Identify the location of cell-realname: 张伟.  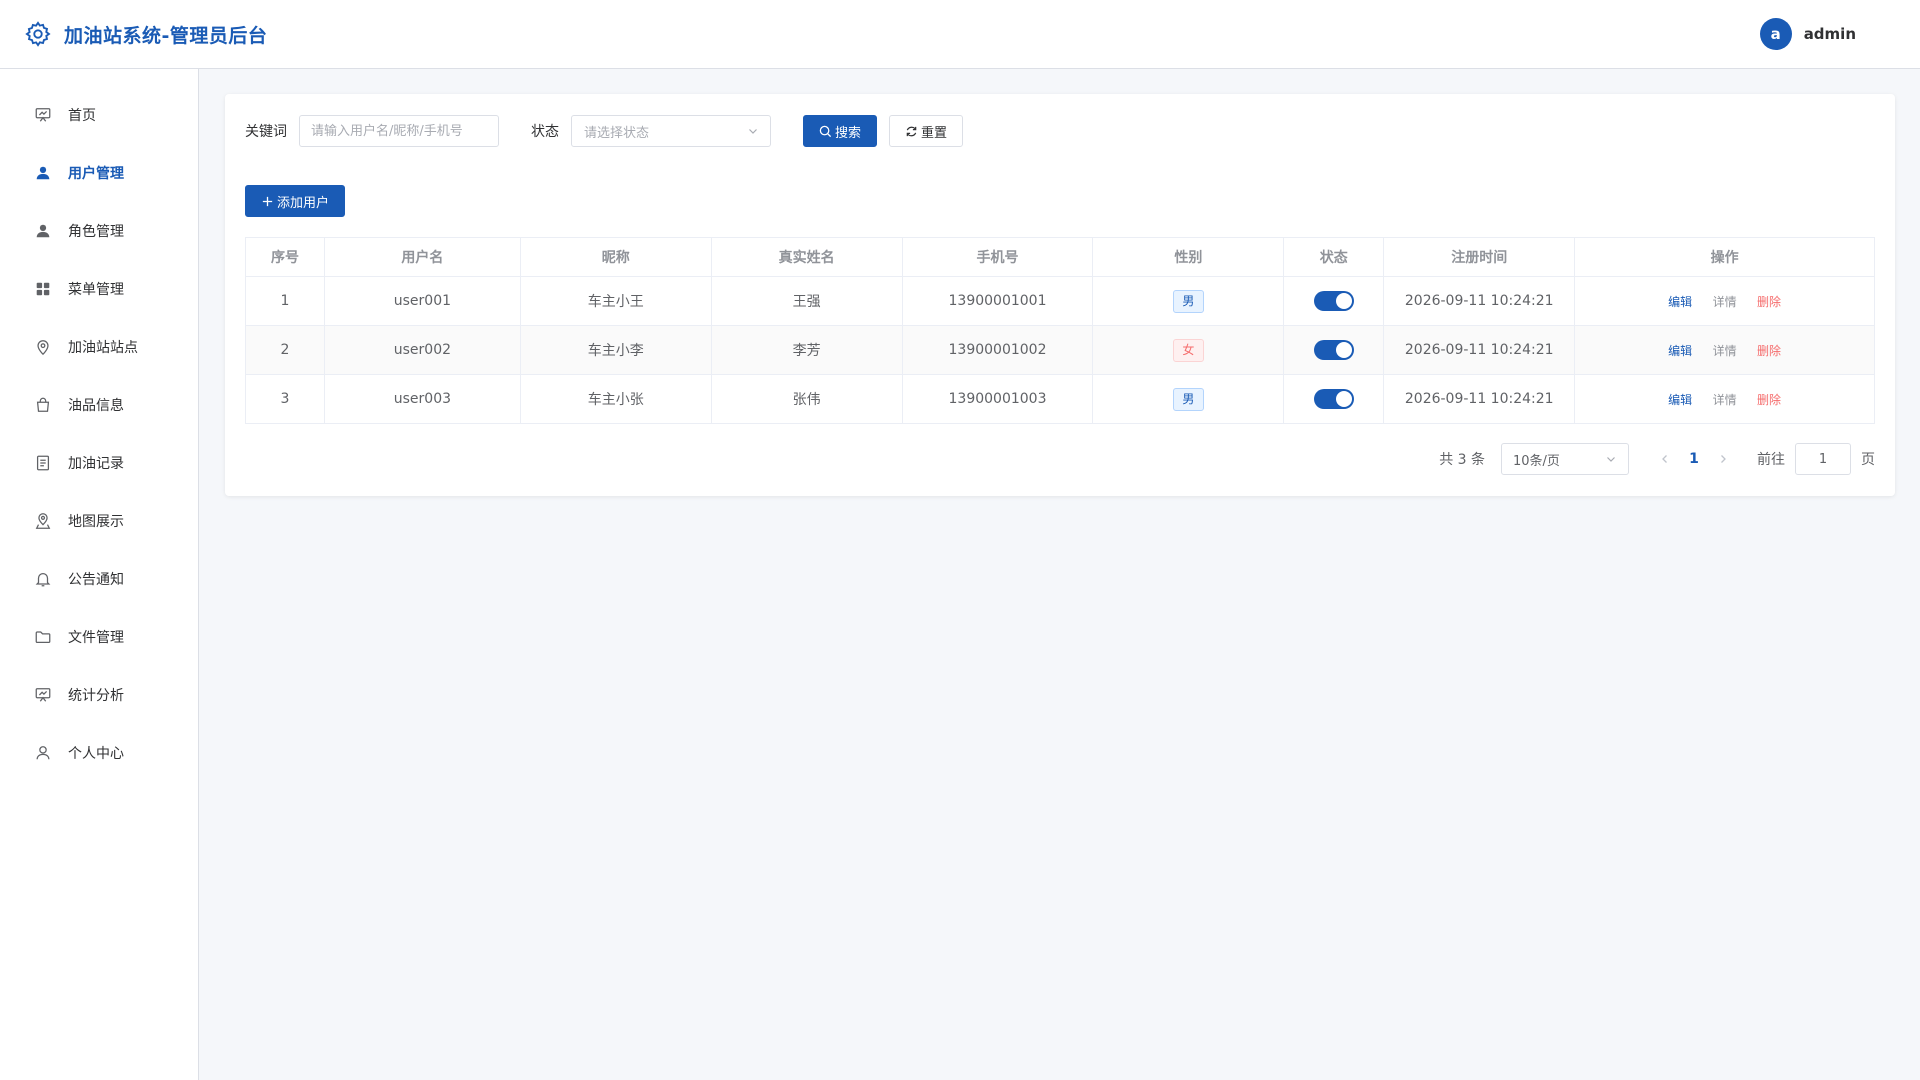
(806, 399).